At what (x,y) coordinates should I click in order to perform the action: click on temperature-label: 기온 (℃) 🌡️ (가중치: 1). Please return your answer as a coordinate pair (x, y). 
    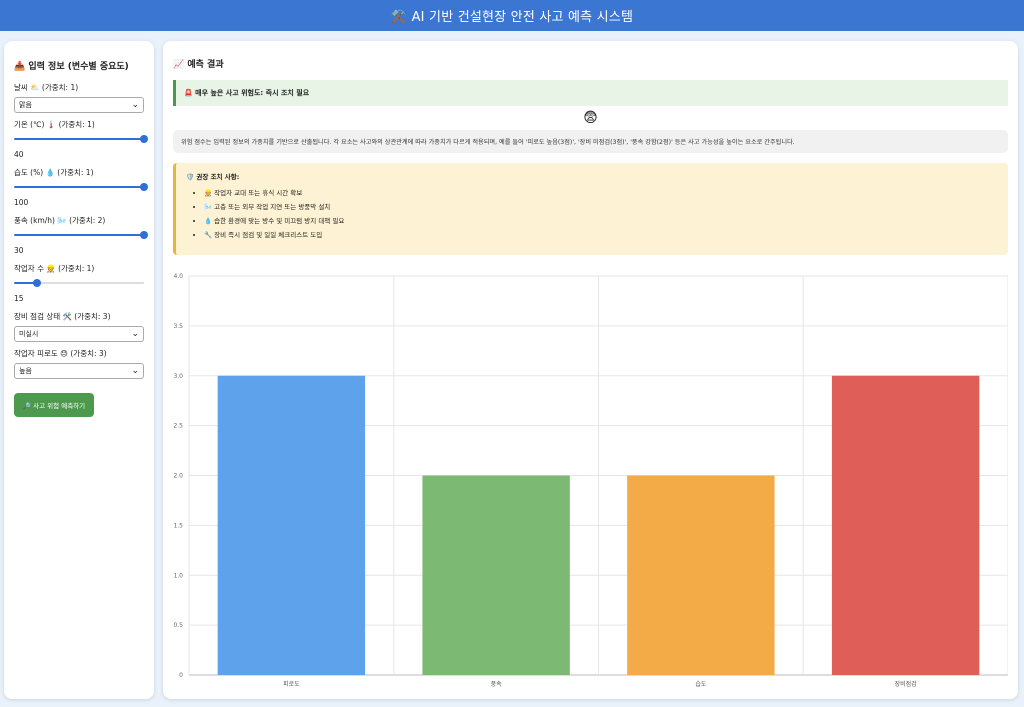
    Looking at the image, I should click on (54, 124).